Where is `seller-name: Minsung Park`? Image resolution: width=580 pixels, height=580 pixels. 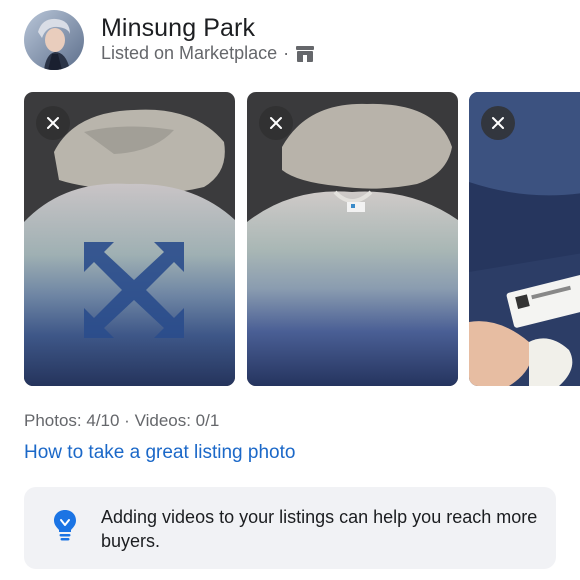
seller-name: Minsung Park is located at coordinates (178, 28).